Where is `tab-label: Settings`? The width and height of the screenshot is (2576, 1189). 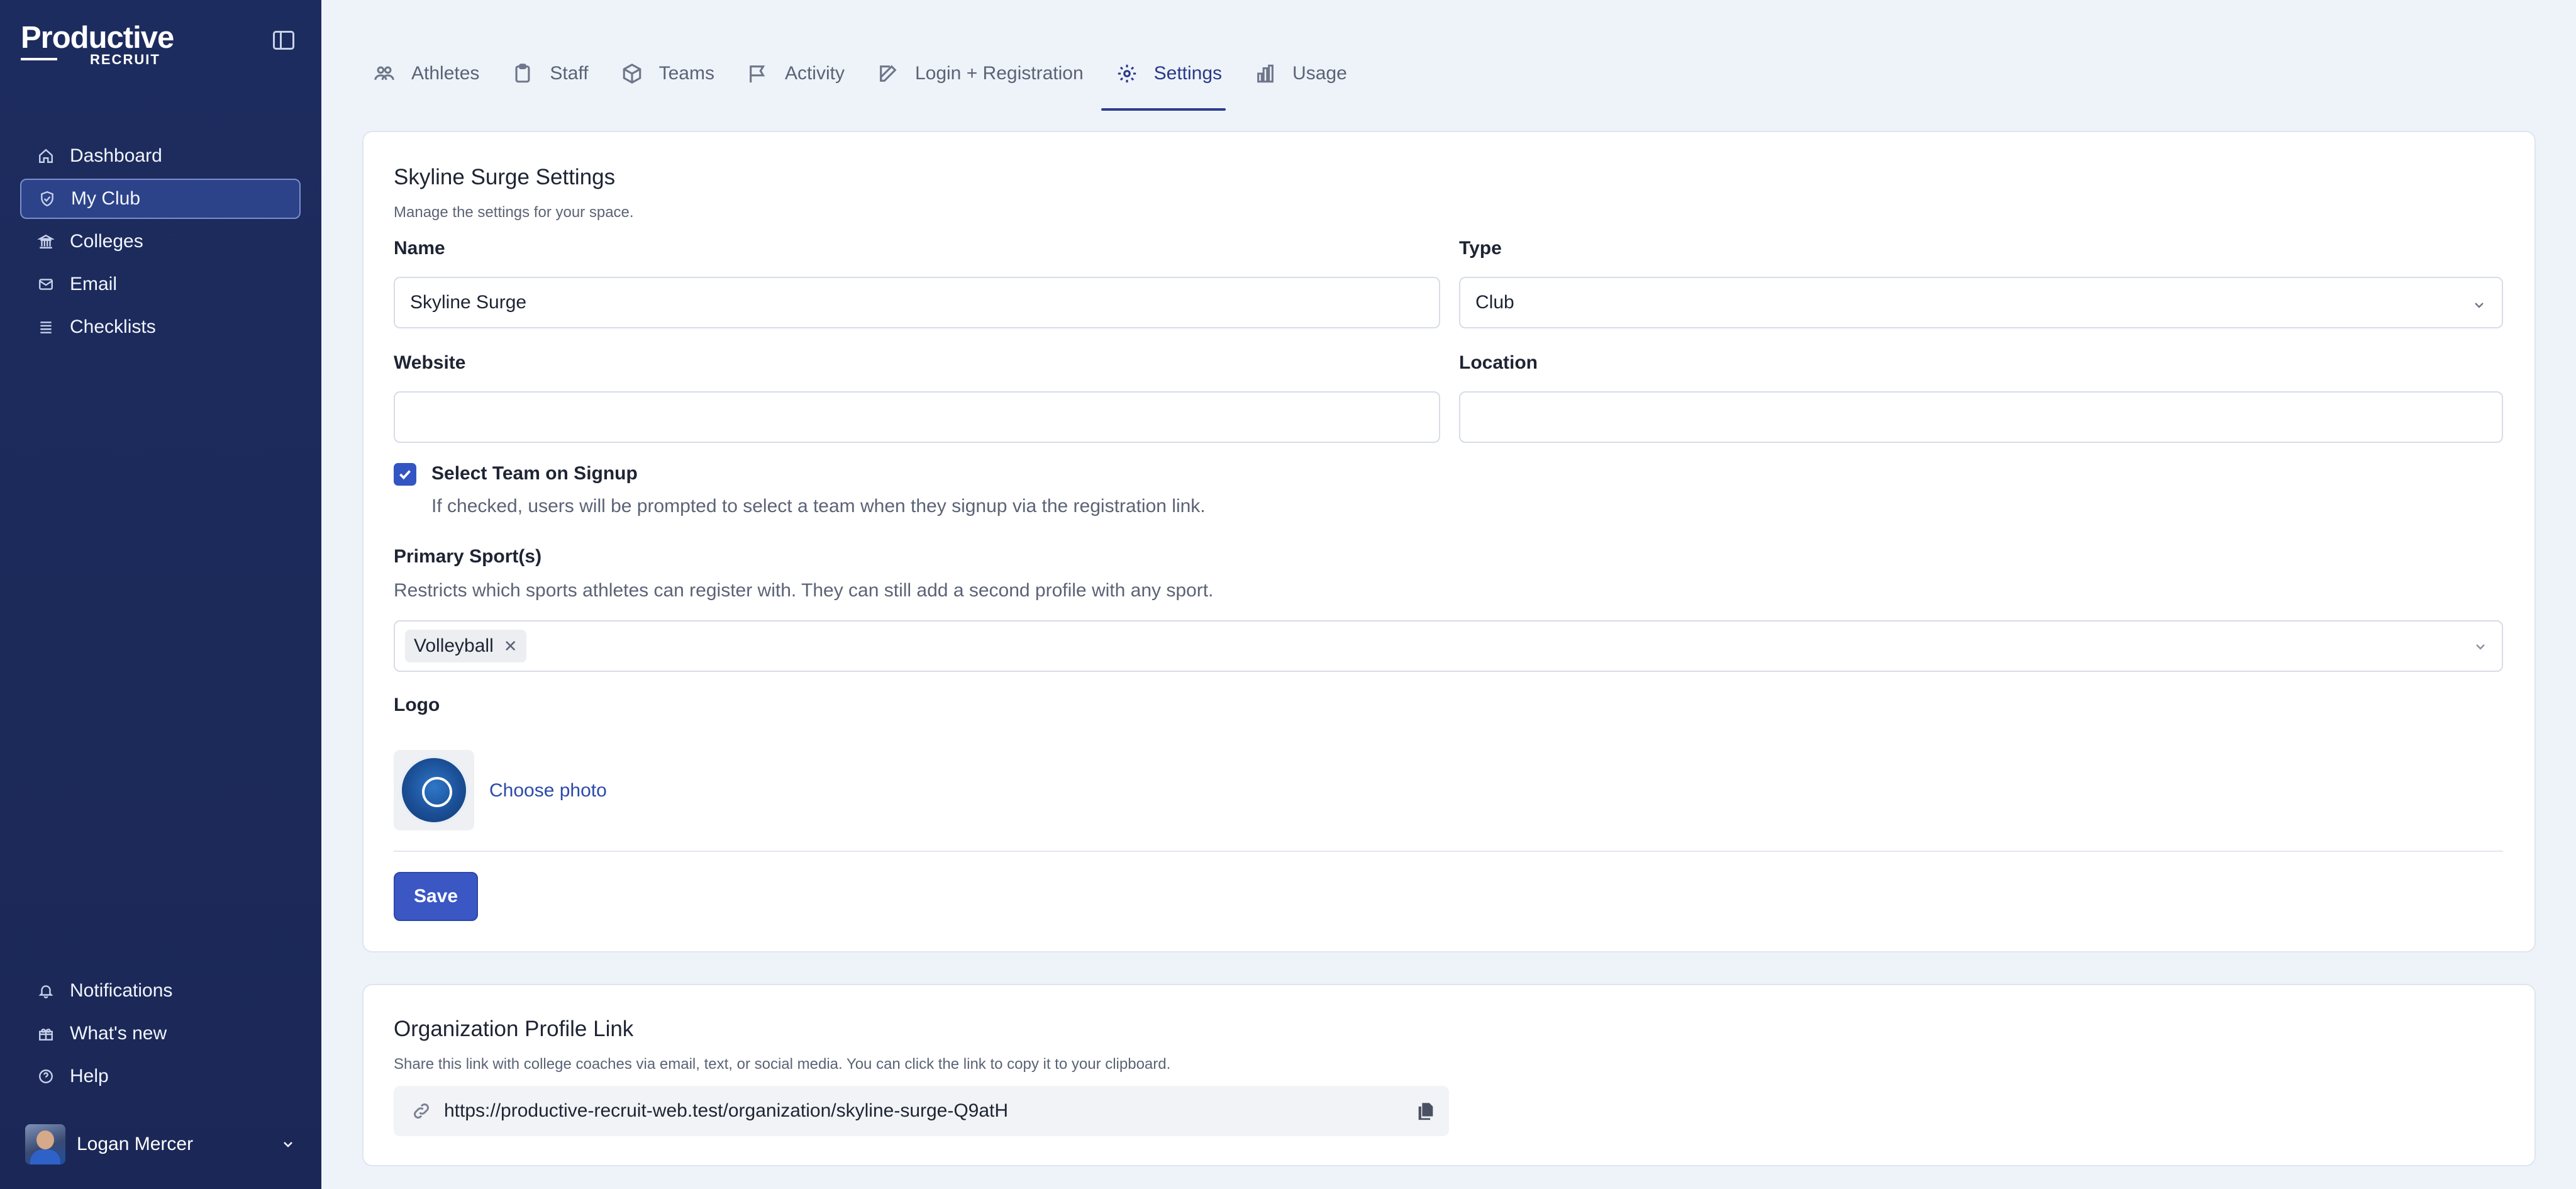
tab-label: Settings is located at coordinates (1188, 73).